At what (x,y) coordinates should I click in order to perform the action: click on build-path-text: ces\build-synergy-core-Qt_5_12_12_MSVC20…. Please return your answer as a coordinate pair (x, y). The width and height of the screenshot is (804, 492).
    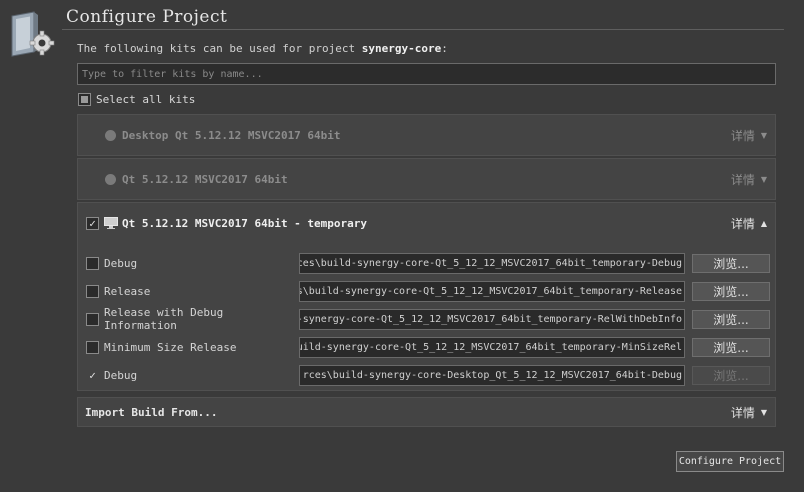
    Looking at the image, I should click on (490, 263).